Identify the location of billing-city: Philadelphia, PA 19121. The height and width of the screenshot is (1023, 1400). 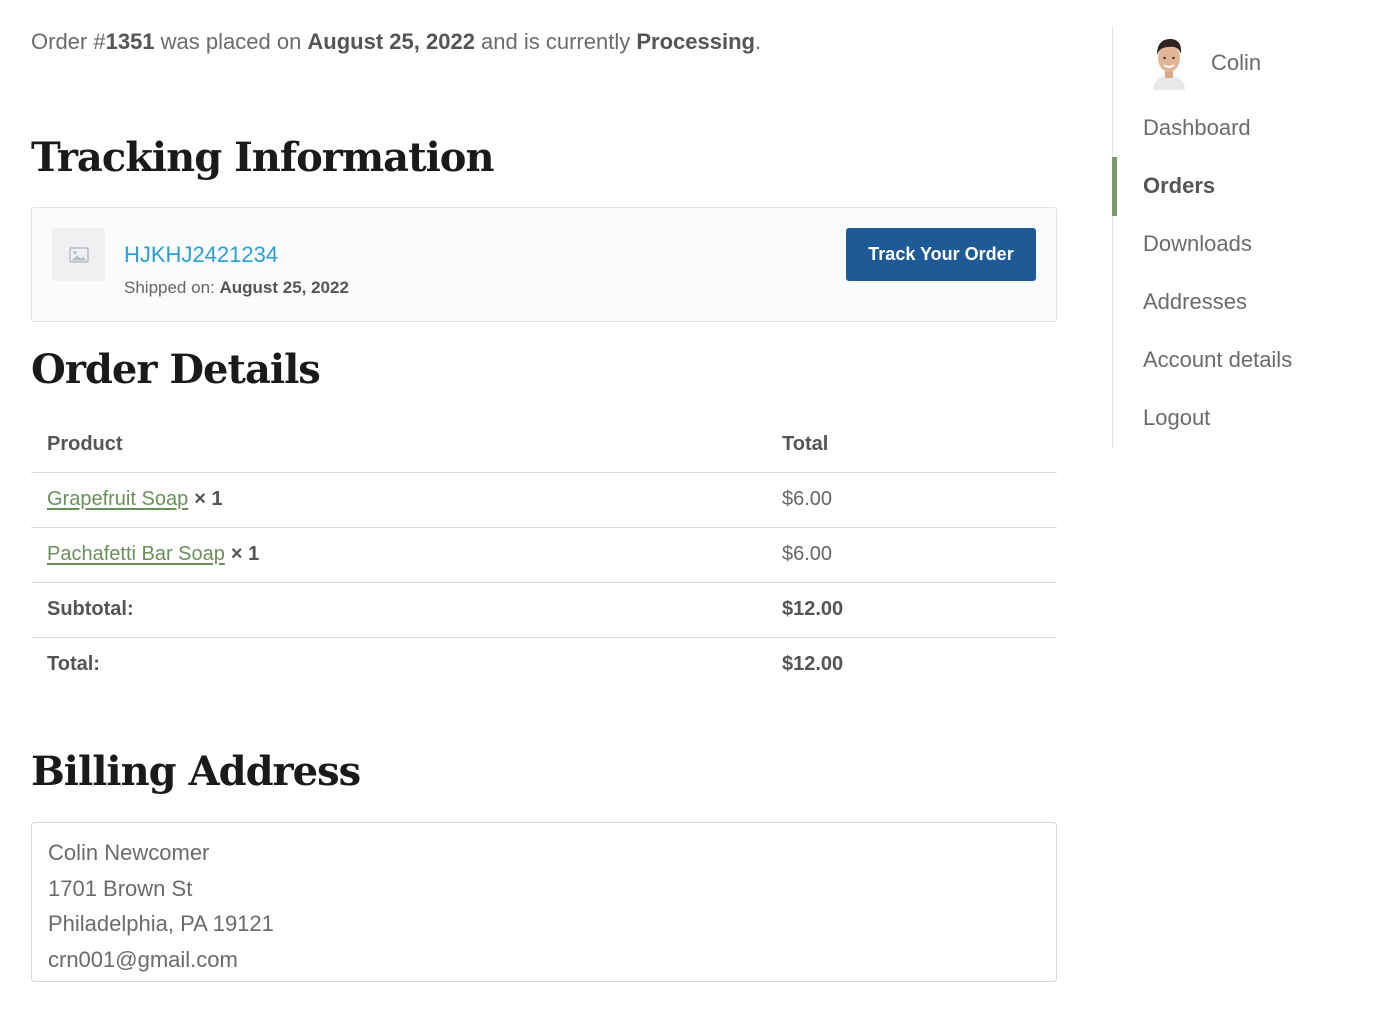
(161, 923).